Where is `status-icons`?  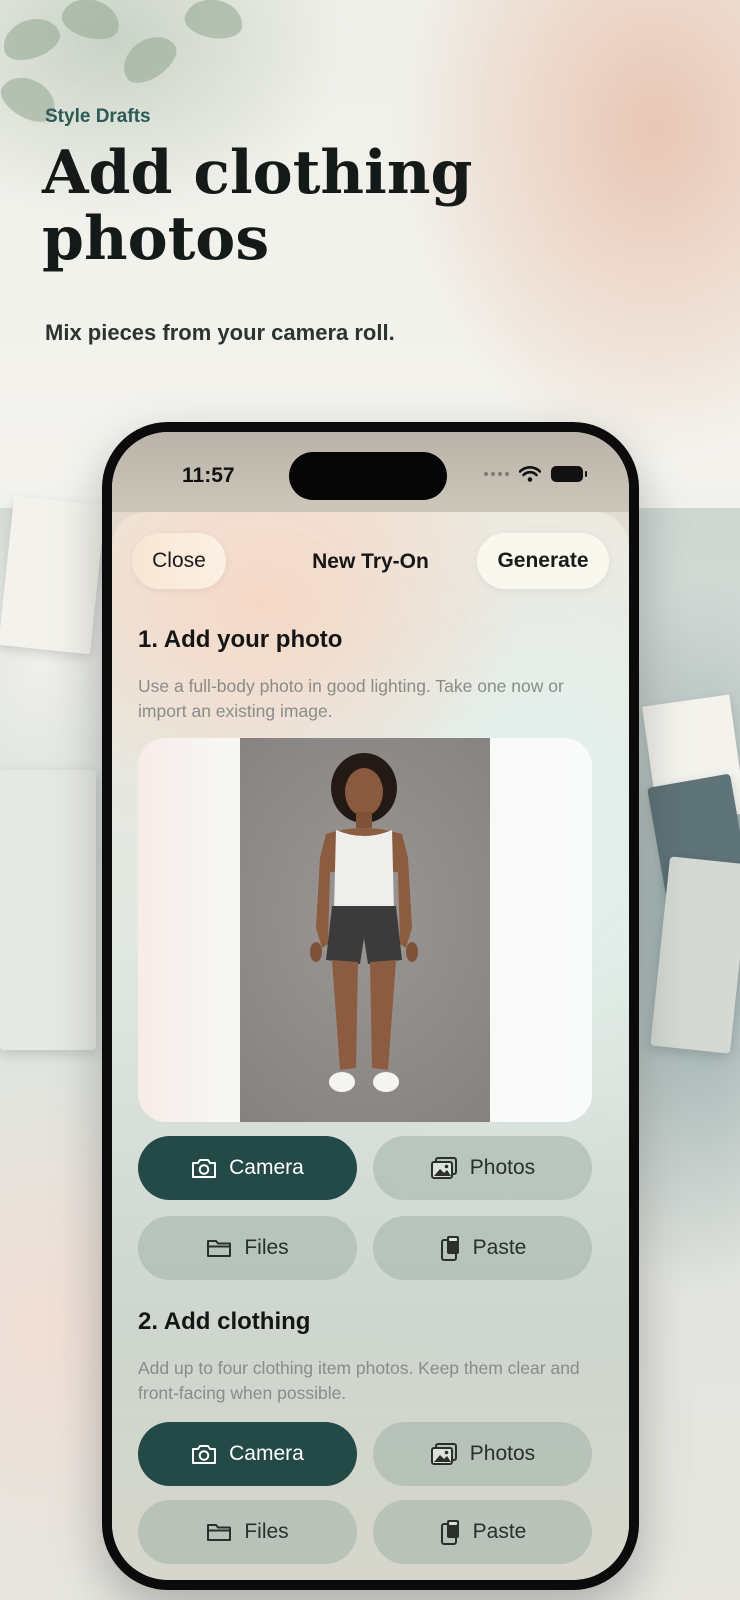
status-icons is located at coordinates (535, 474).